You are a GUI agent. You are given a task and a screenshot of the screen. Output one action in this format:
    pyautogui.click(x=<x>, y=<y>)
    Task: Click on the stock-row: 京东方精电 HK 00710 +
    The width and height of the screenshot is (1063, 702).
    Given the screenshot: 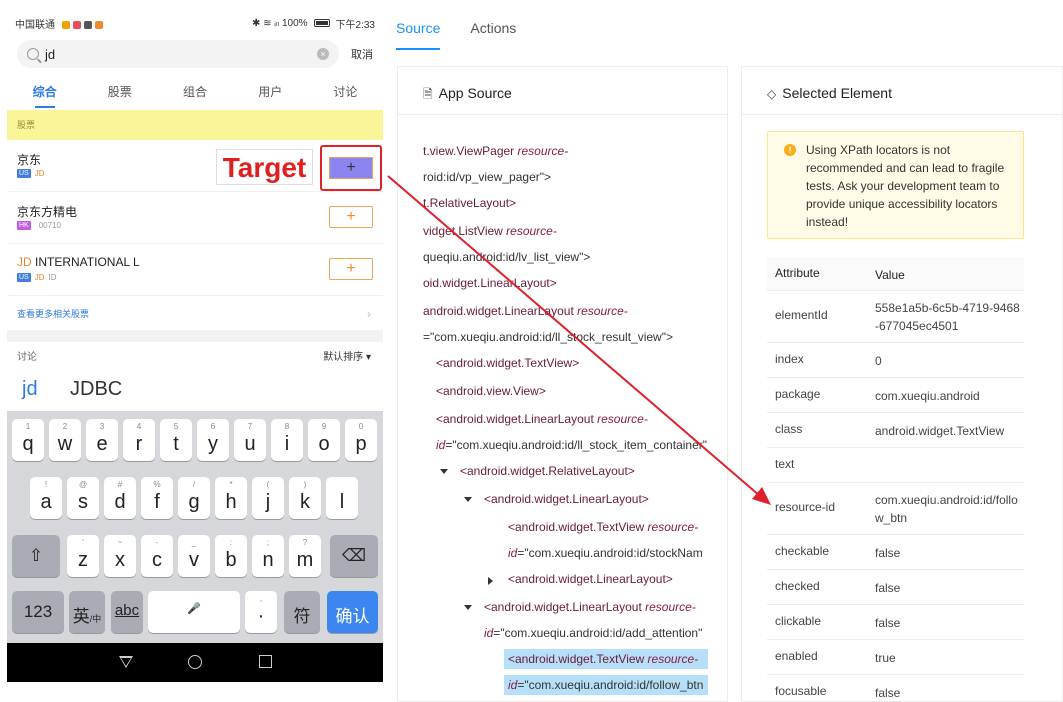 What is the action you would take?
    pyautogui.click(x=195, y=218)
    